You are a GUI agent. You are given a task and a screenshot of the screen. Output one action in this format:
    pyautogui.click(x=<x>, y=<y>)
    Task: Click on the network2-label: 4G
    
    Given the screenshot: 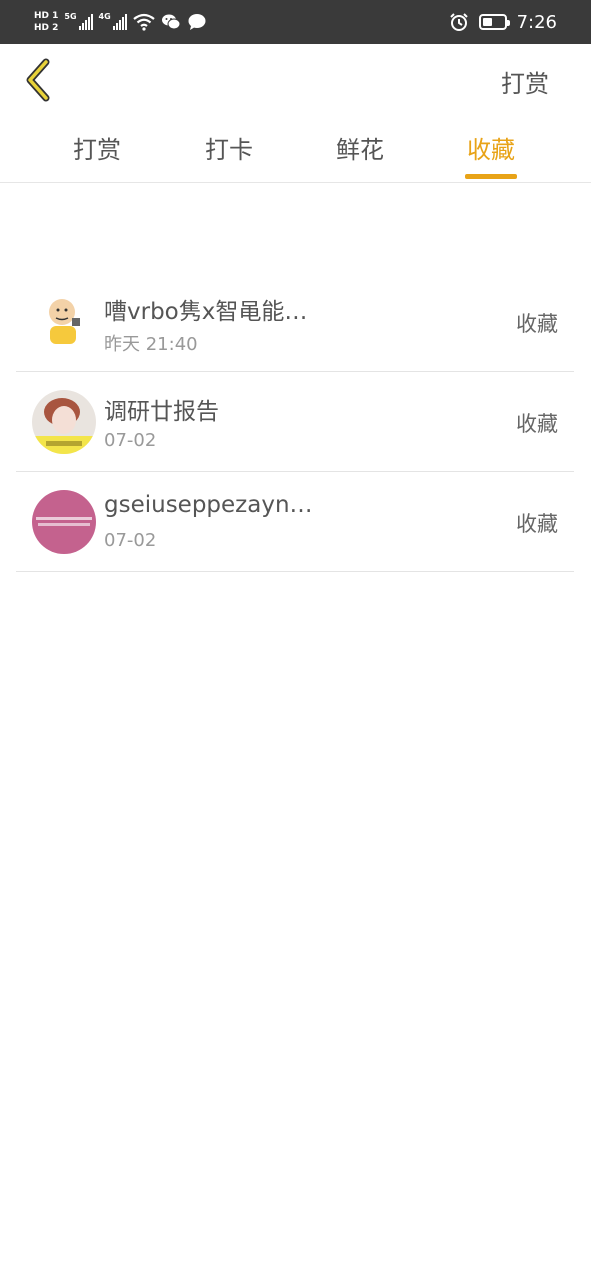 What is the action you would take?
    pyautogui.click(x=104, y=16)
    